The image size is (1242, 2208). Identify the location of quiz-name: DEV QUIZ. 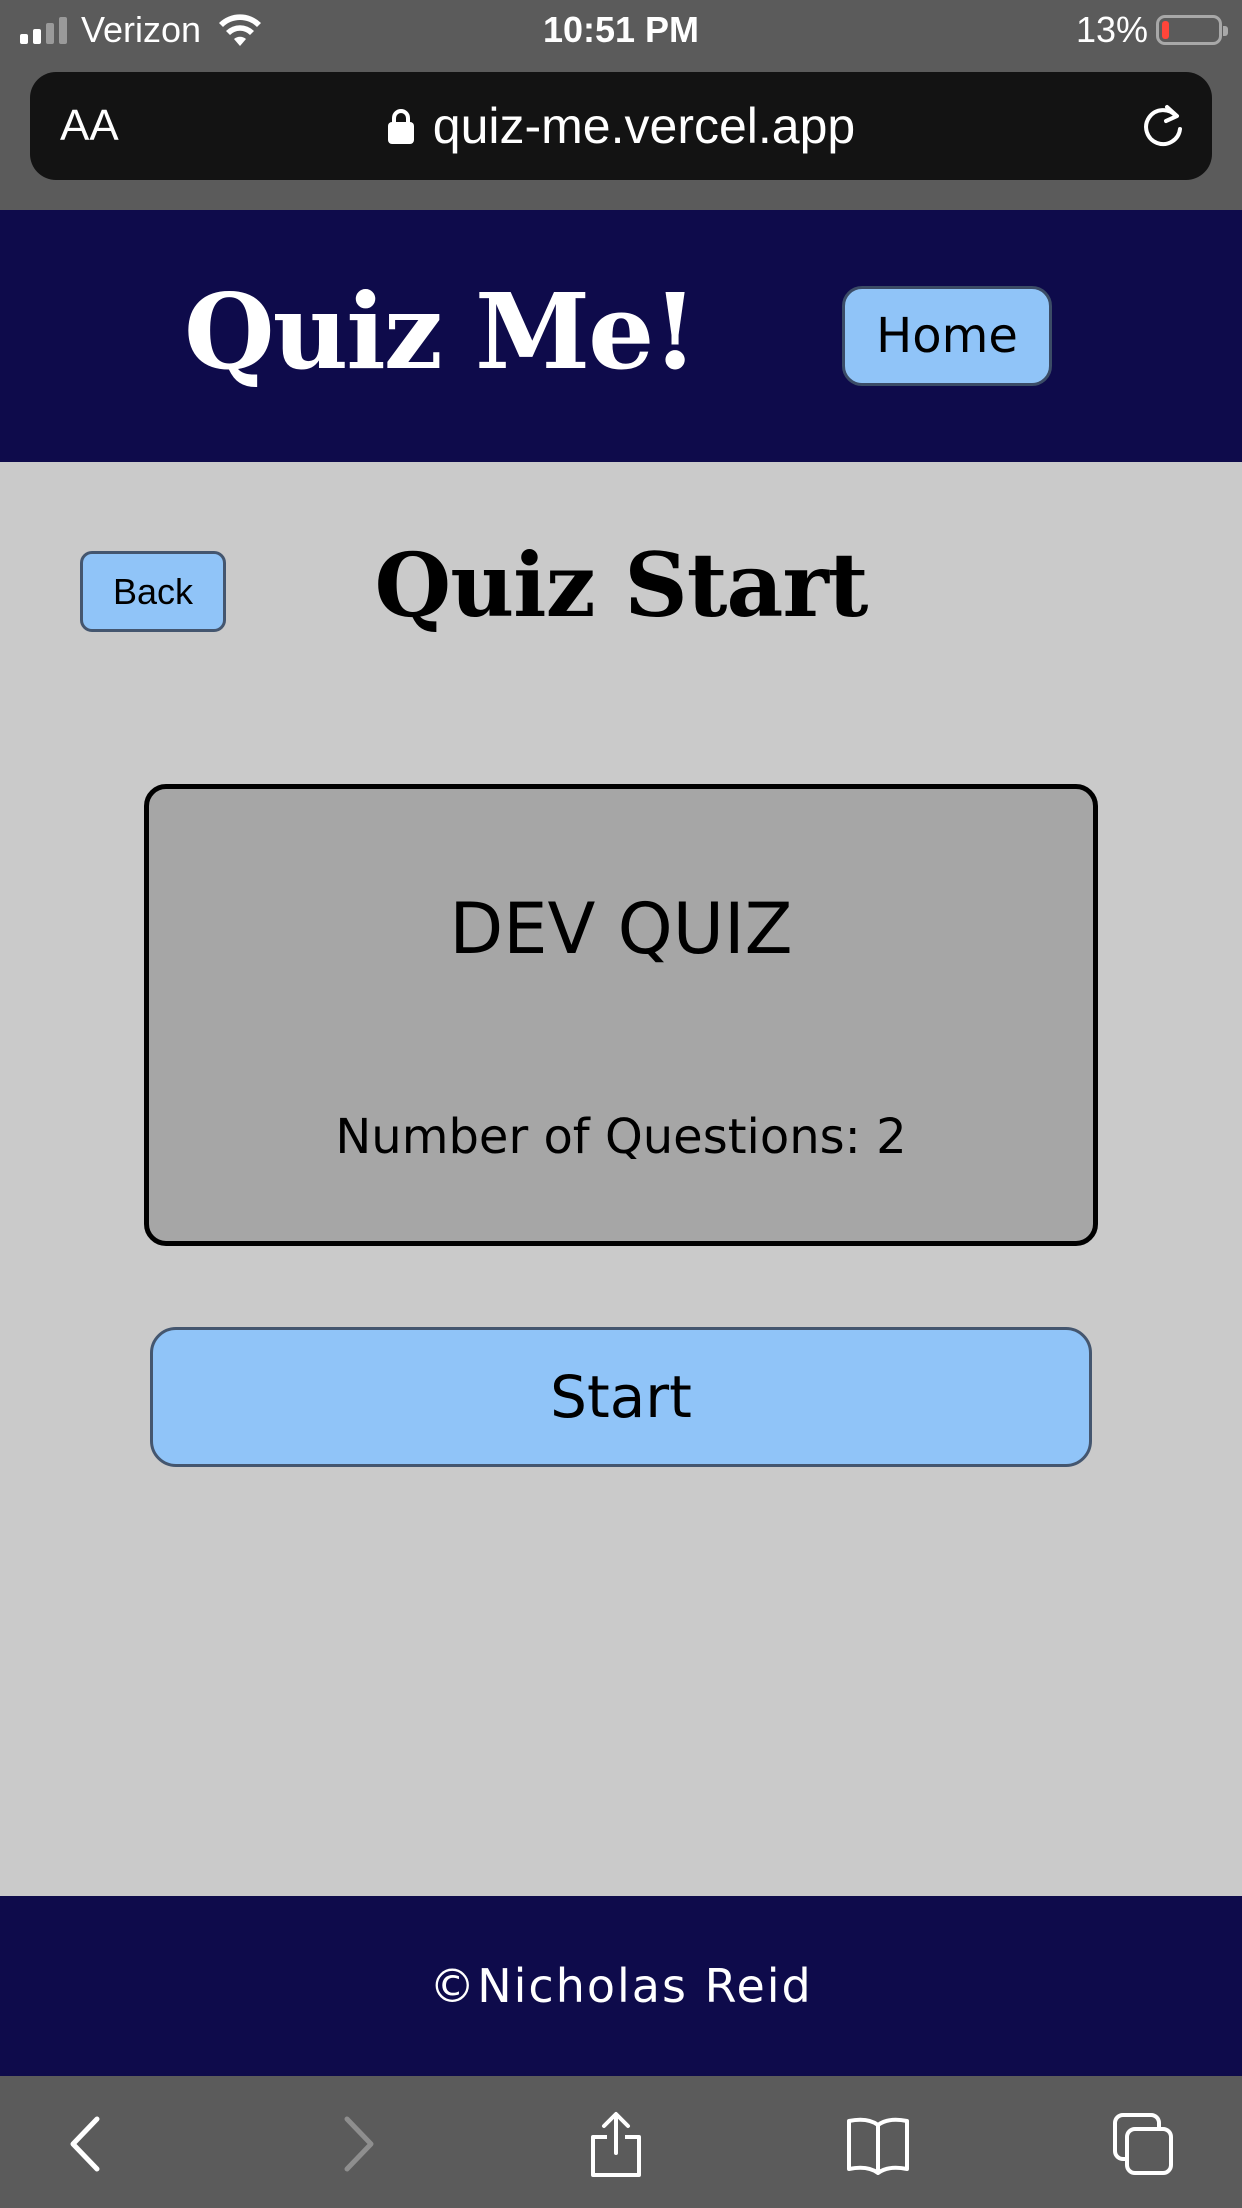
(621, 929).